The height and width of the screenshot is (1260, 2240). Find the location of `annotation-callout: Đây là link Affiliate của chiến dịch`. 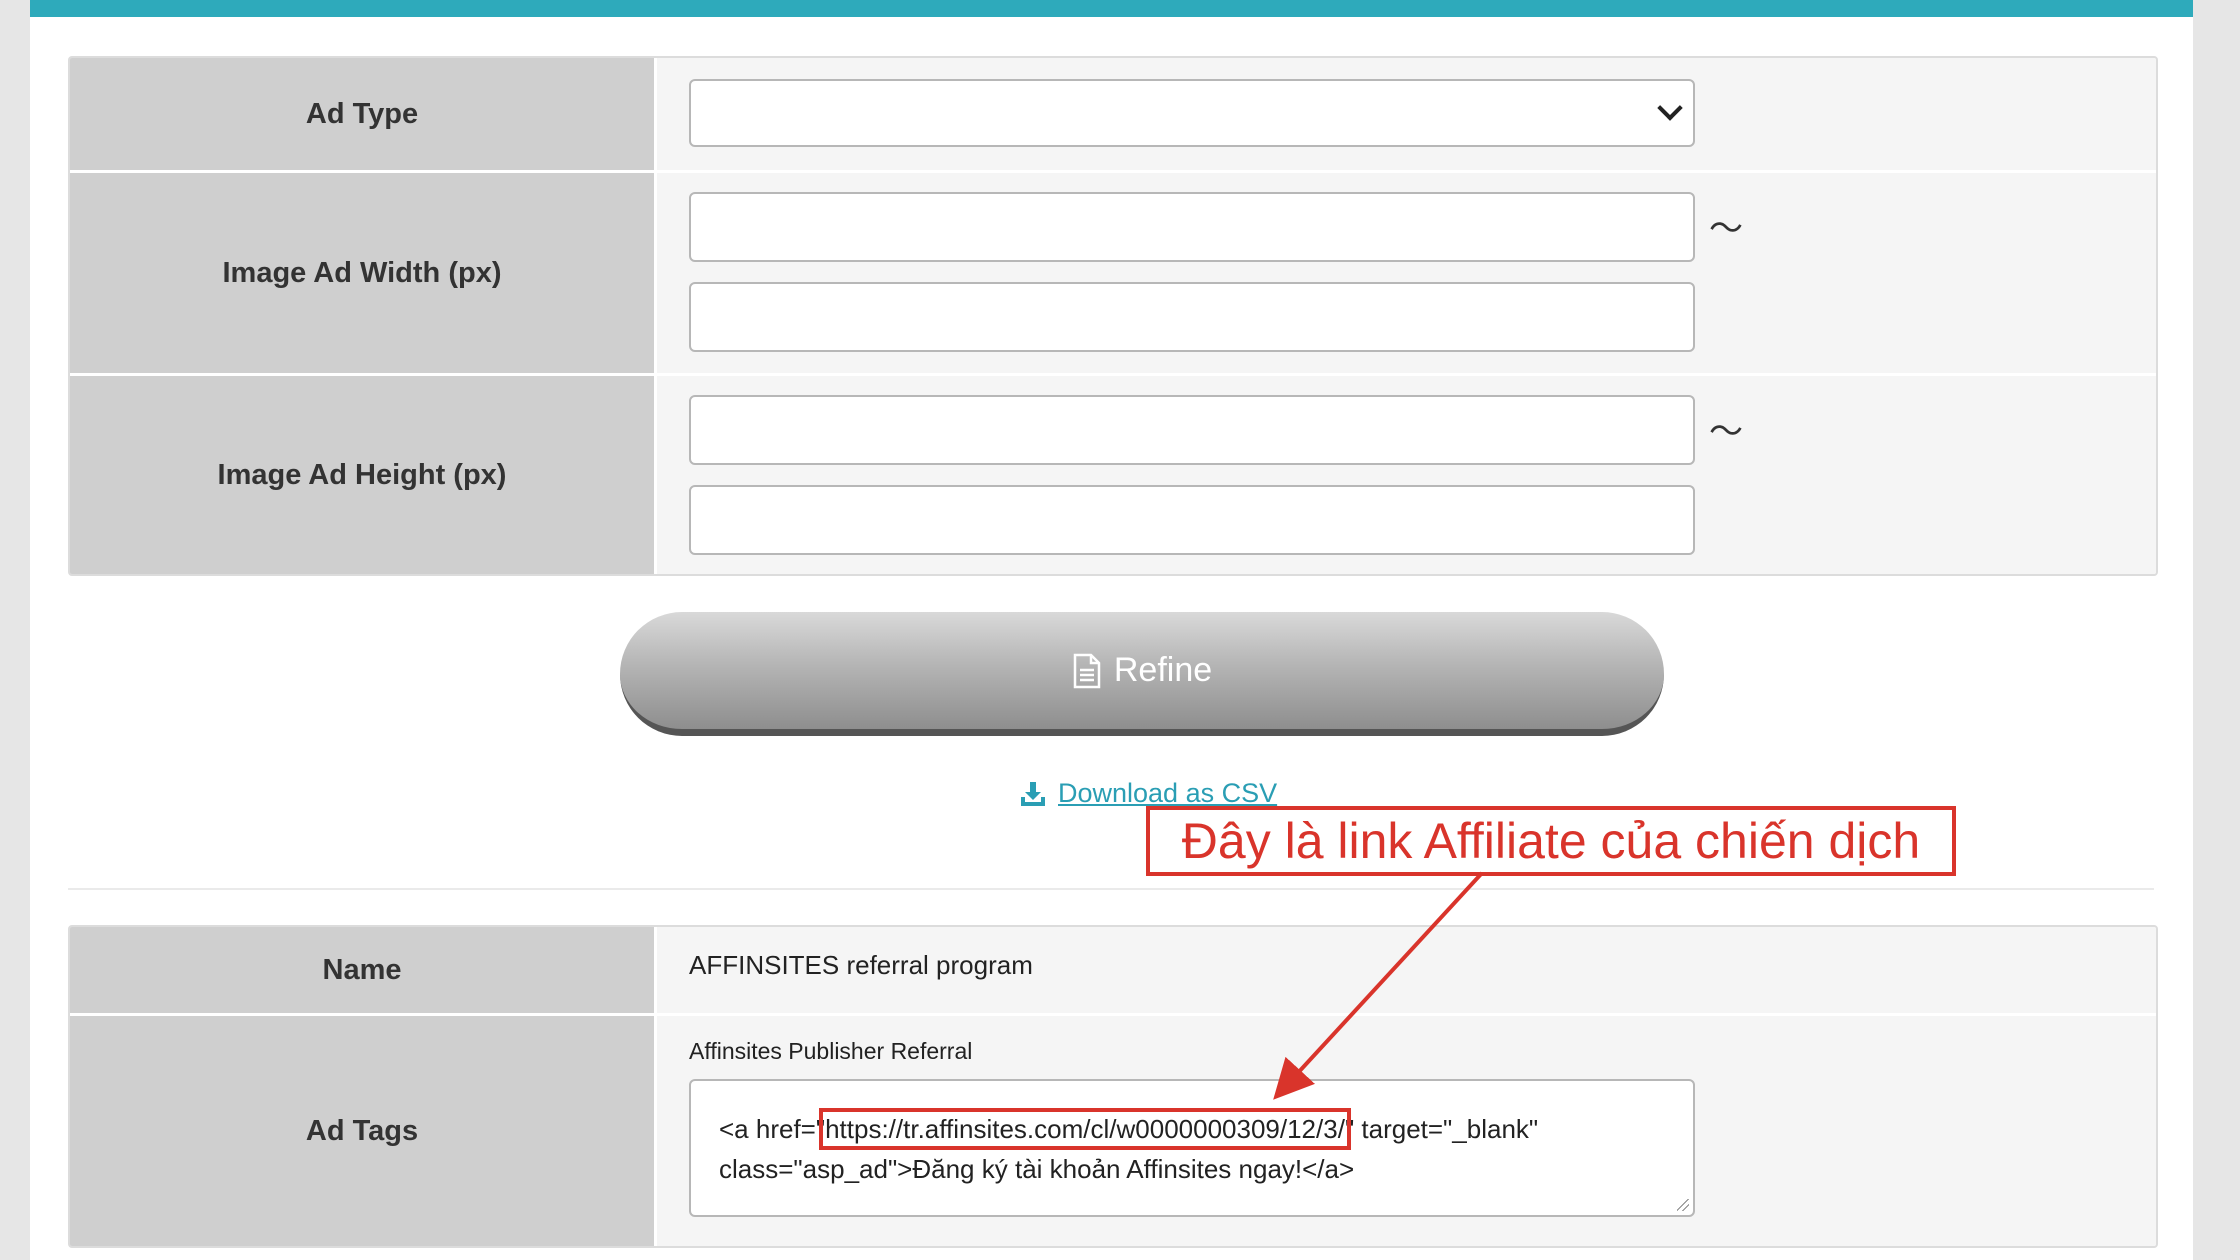

annotation-callout: Đây là link Affiliate của chiến dịch is located at coordinates (1551, 841).